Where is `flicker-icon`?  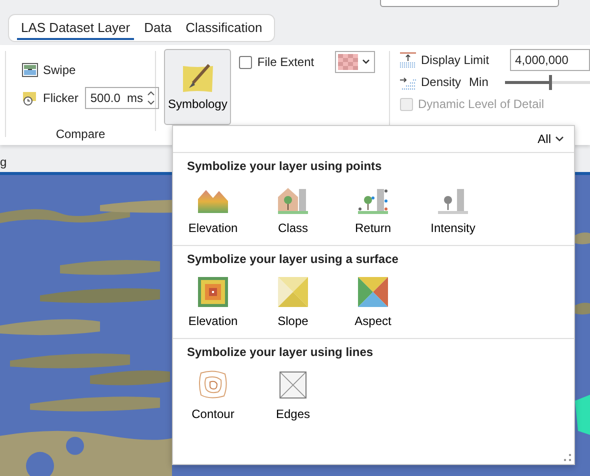
flicker-icon is located at coordinates (30, 98).